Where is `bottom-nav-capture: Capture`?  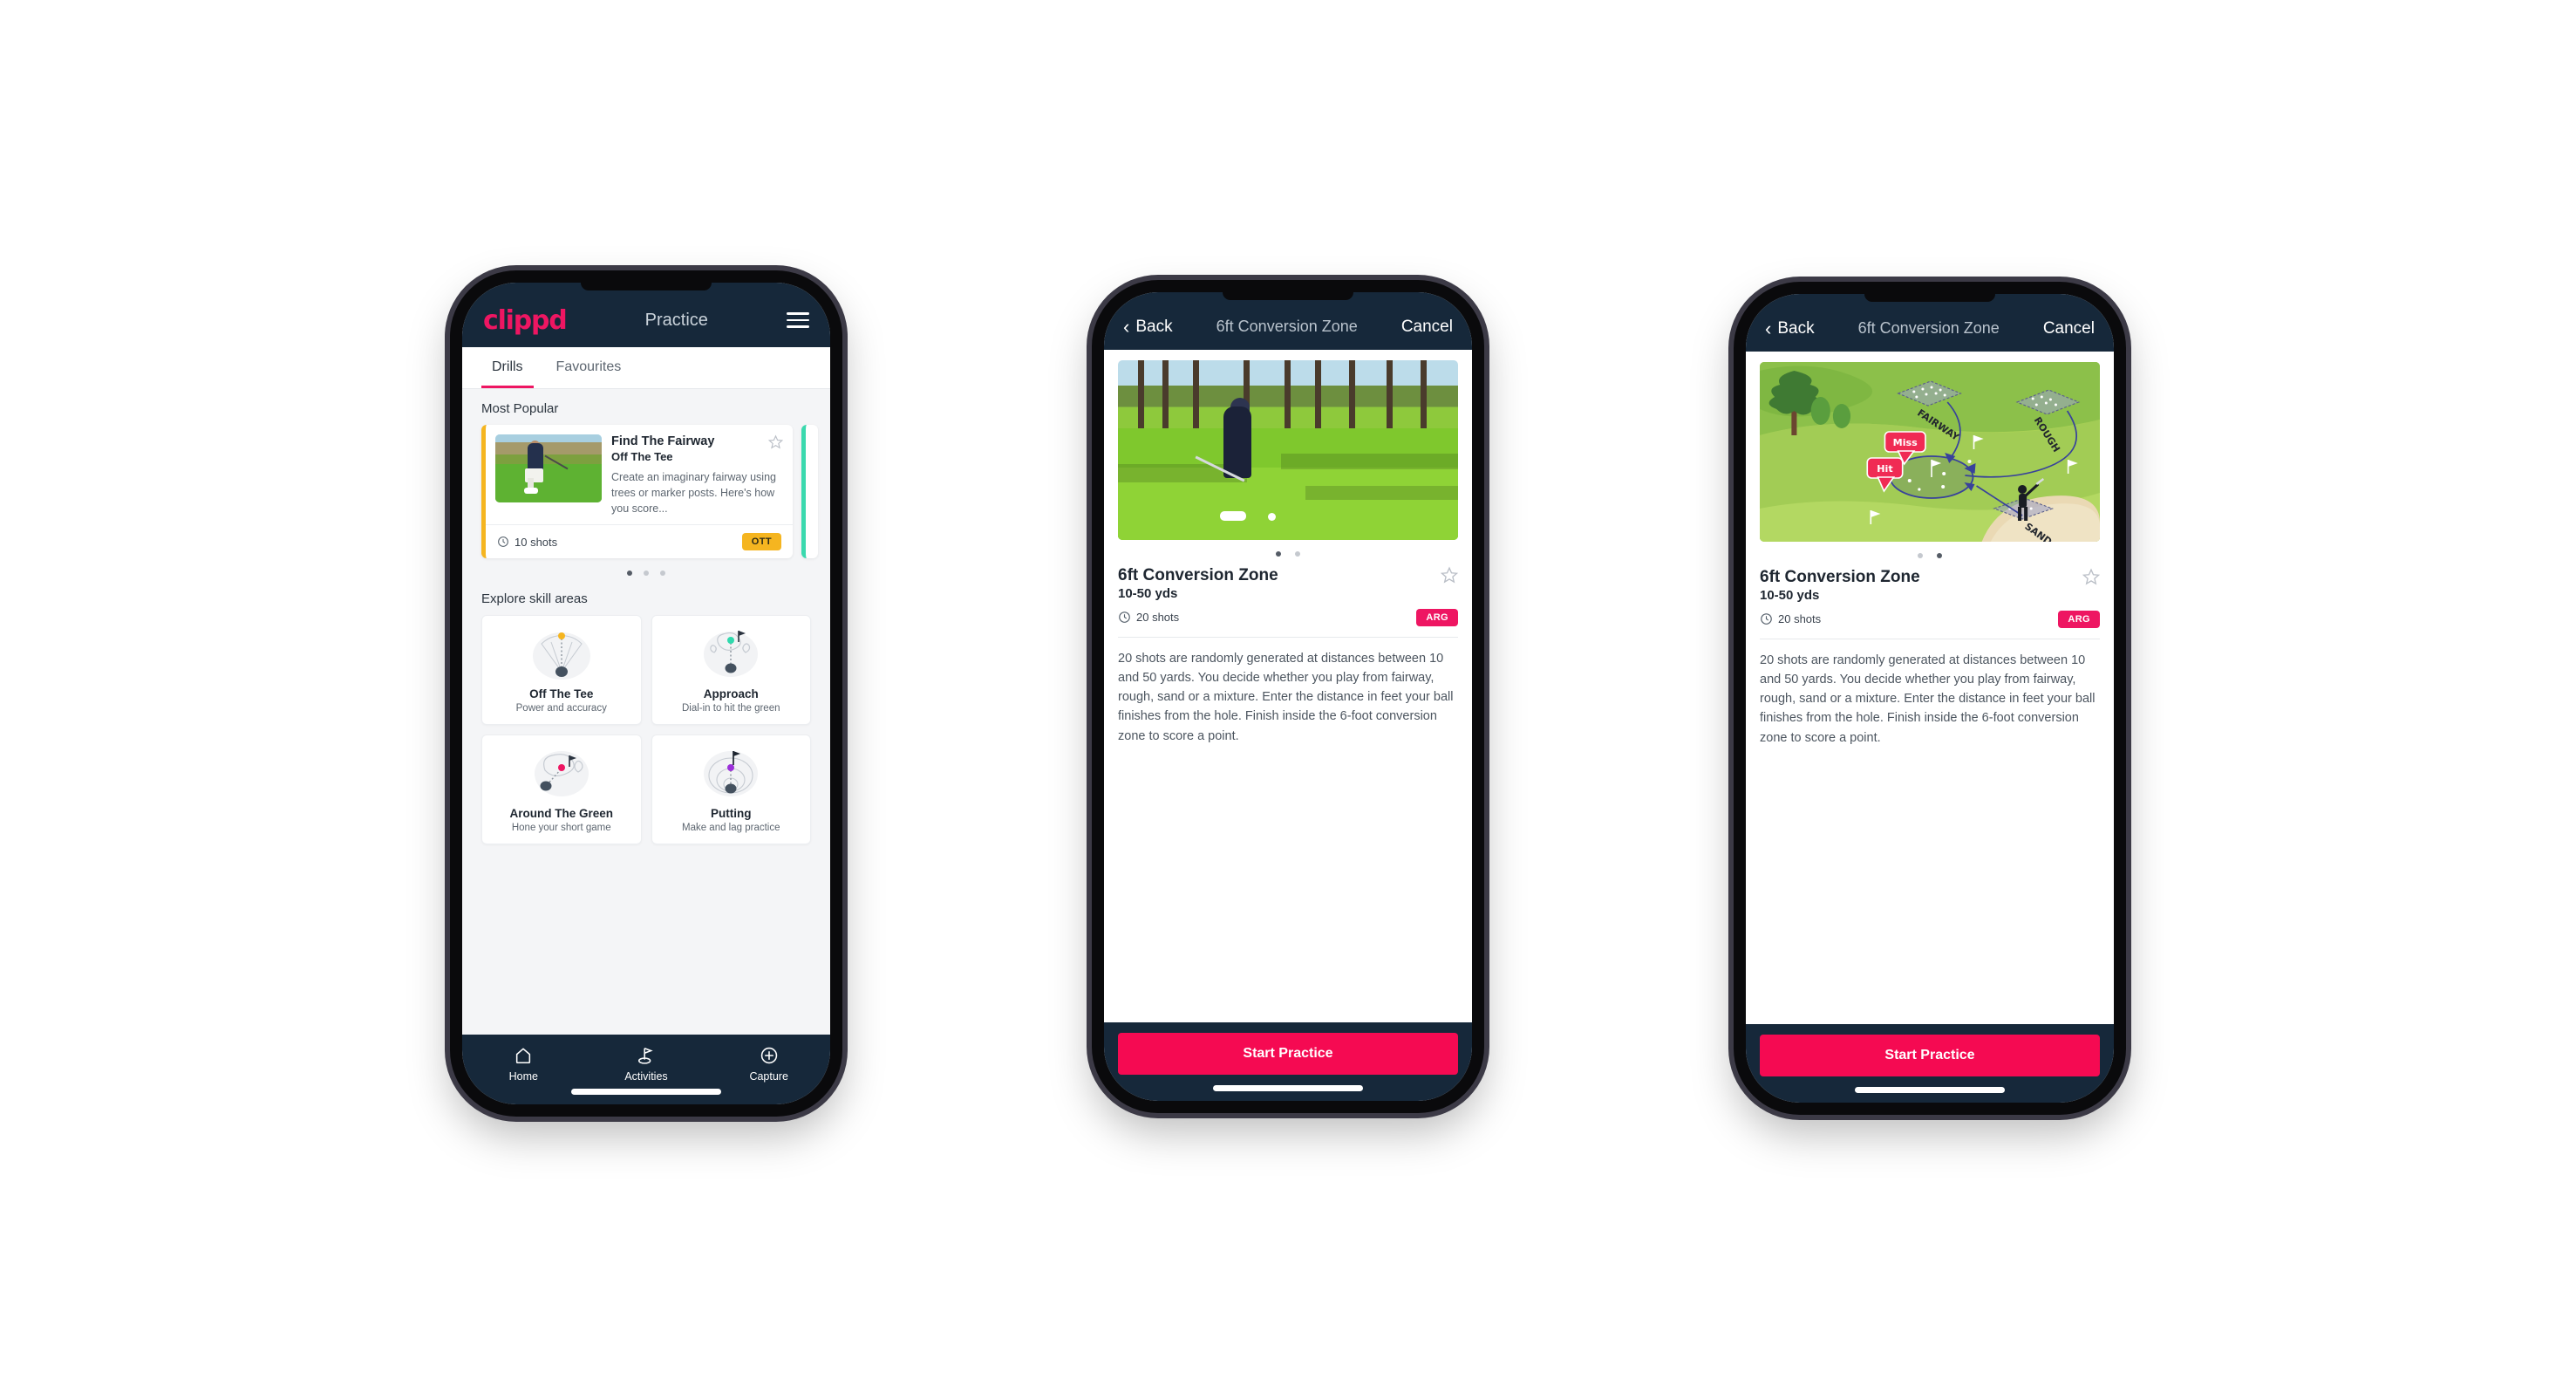 bottom-nav-capture: Capture is located at coordinates (769, 1065).